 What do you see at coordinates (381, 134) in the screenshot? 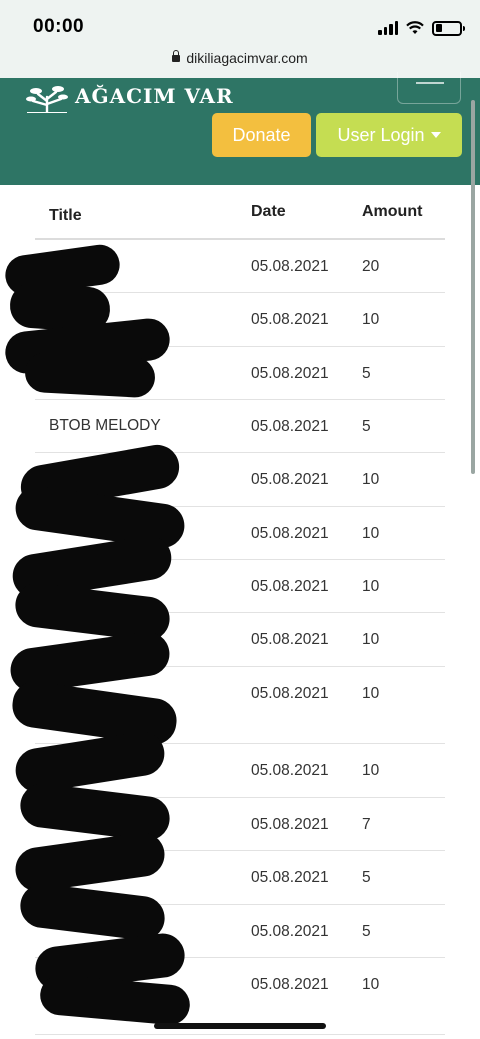
I see `user-login-label: User Login` at bounding box center [381, 134].